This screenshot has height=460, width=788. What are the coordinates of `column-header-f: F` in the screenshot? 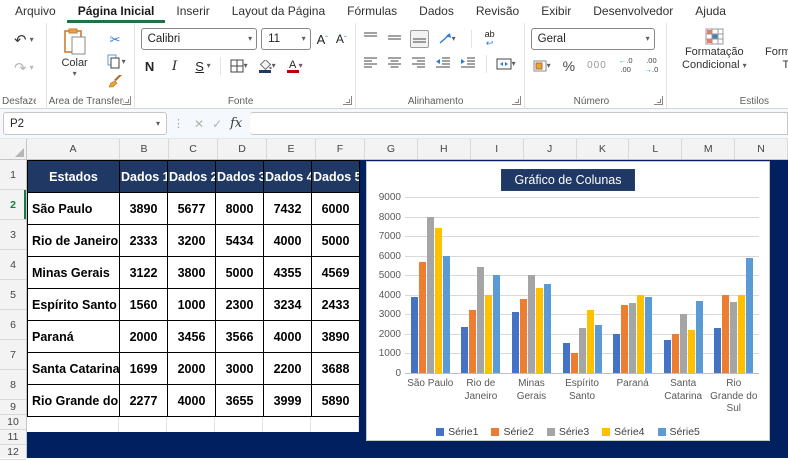 It's located at (340, 149).